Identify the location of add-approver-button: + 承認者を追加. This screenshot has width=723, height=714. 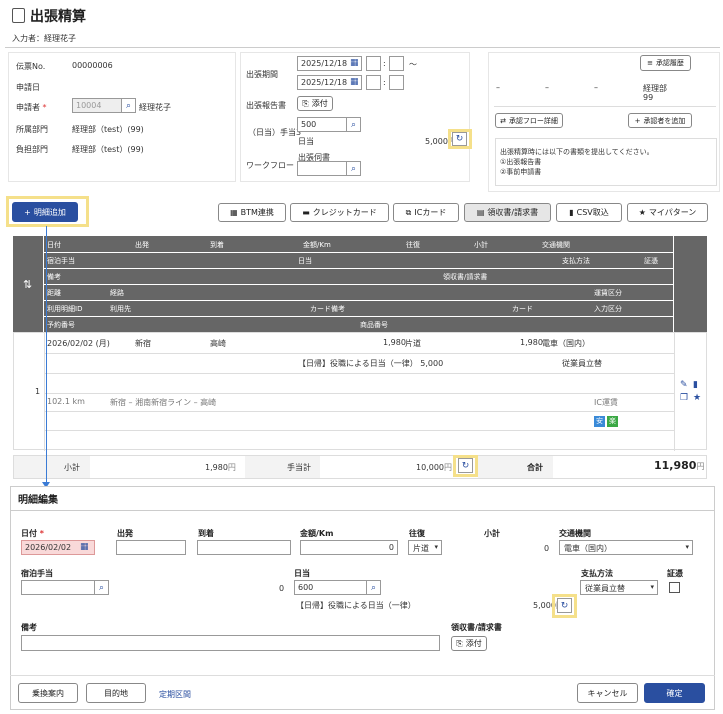
(660, 120).